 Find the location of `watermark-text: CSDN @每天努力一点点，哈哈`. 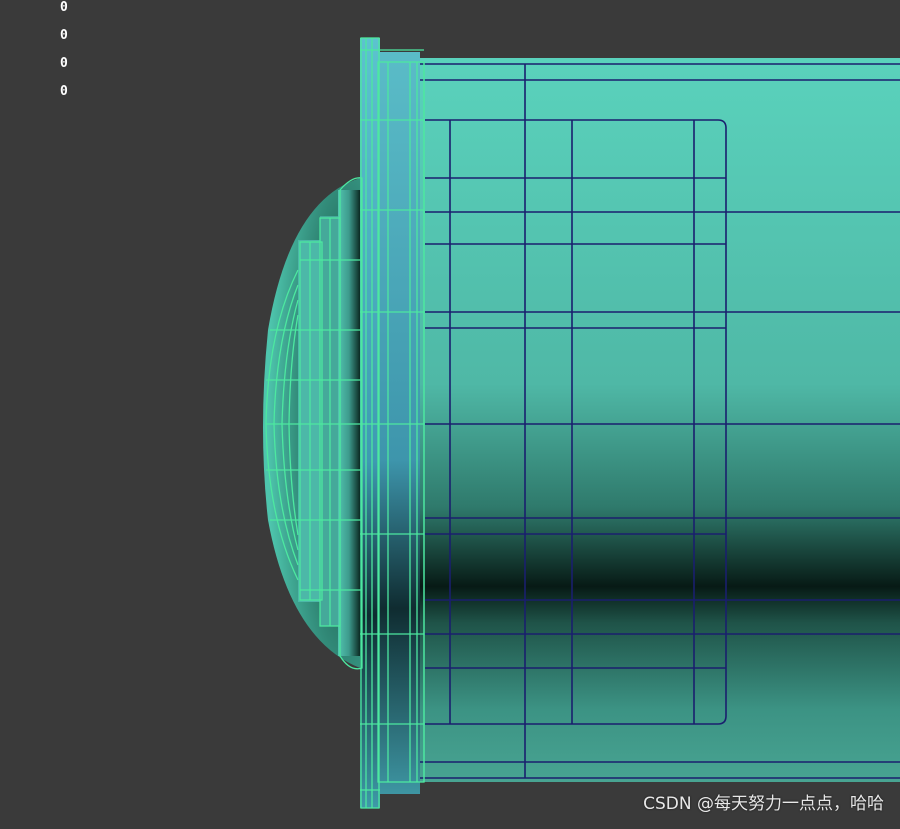

watermark-text: CSDN @每天努力一点点，哈哈 is located at coordinates (763, 804).